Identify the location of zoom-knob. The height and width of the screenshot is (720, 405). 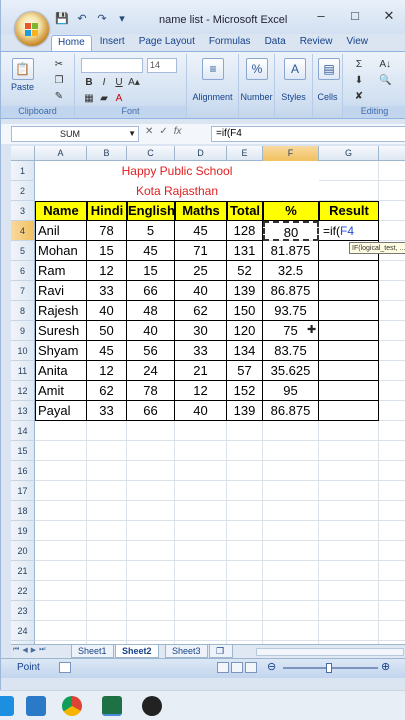
(329, 668).